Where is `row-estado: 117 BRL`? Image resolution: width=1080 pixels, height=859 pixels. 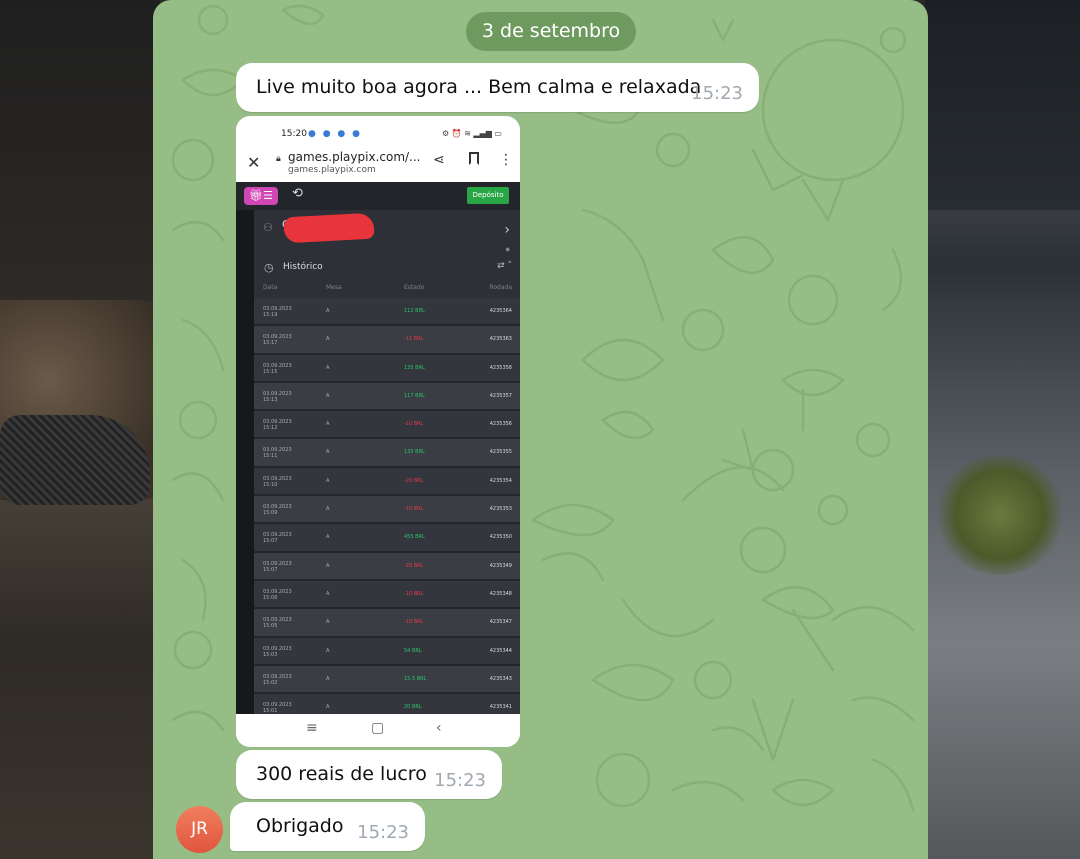 row-estado: 117 BRL is located at coordinates (414, 395).